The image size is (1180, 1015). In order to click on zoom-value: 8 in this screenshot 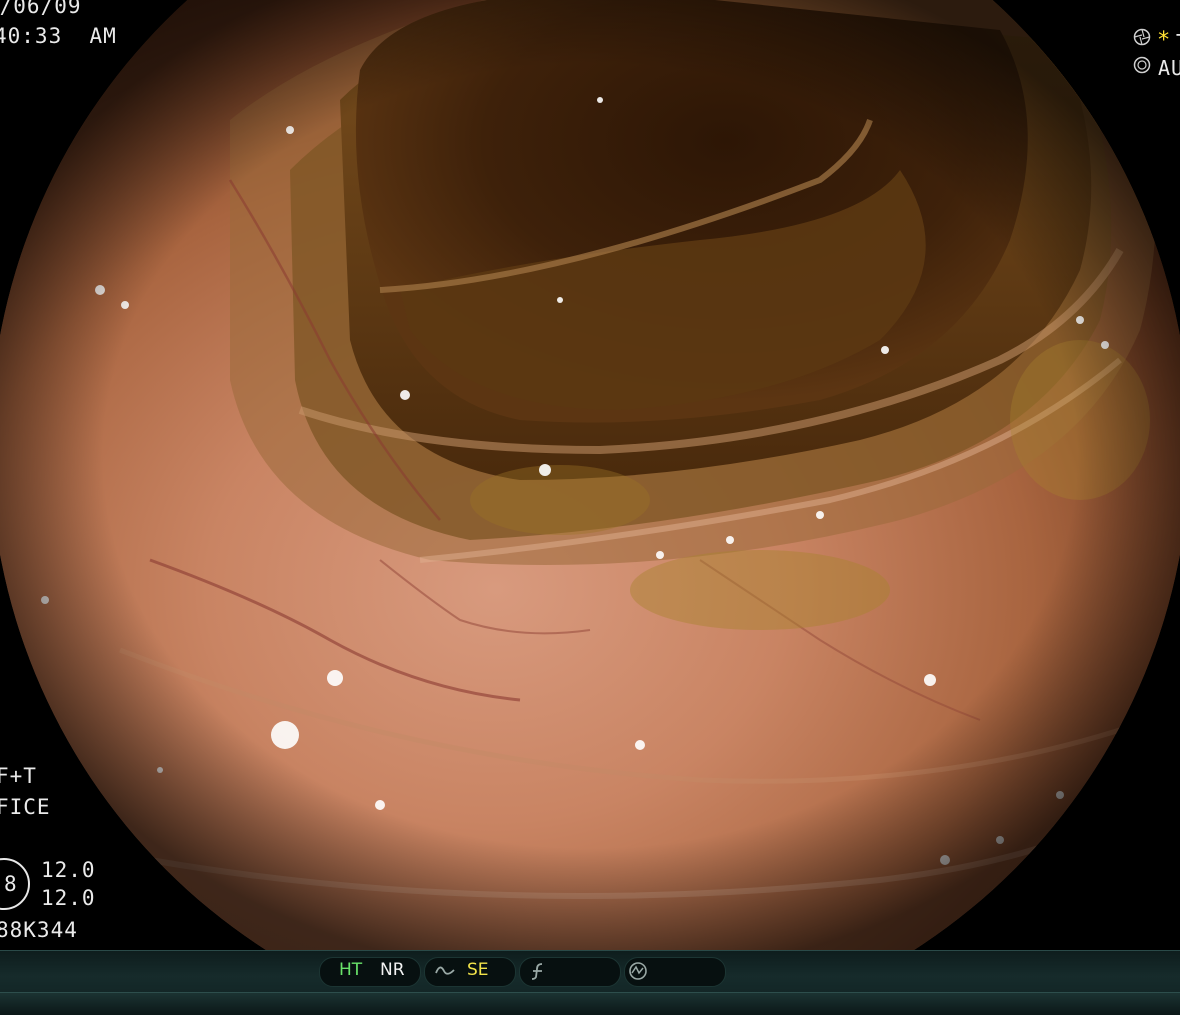, I will do `click(11, 884)`.